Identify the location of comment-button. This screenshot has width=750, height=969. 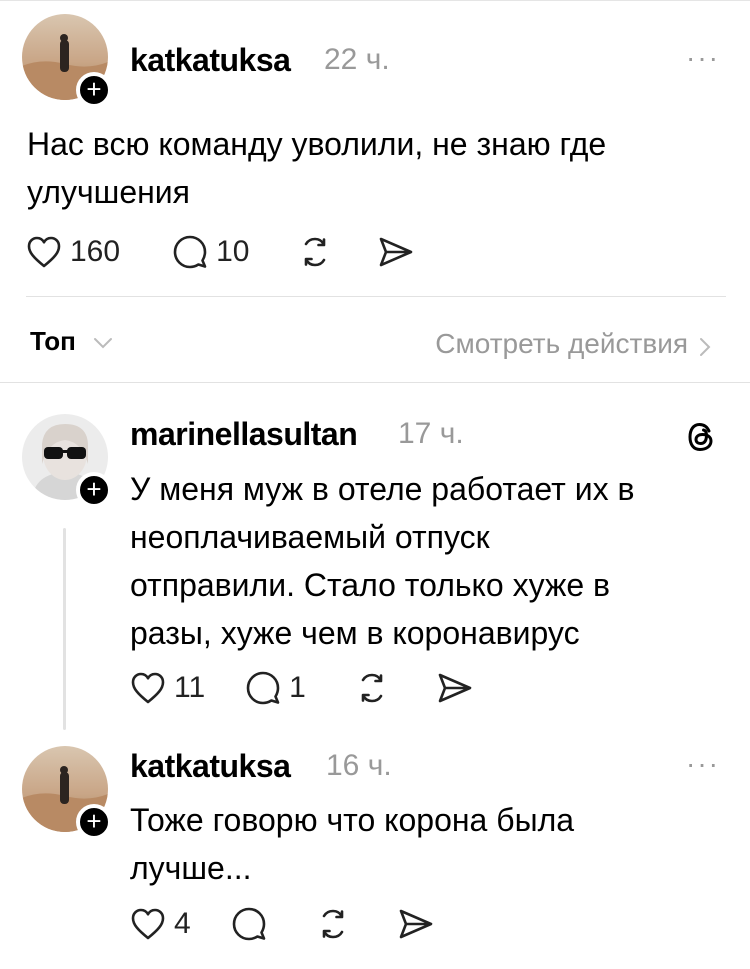
(253, 924).